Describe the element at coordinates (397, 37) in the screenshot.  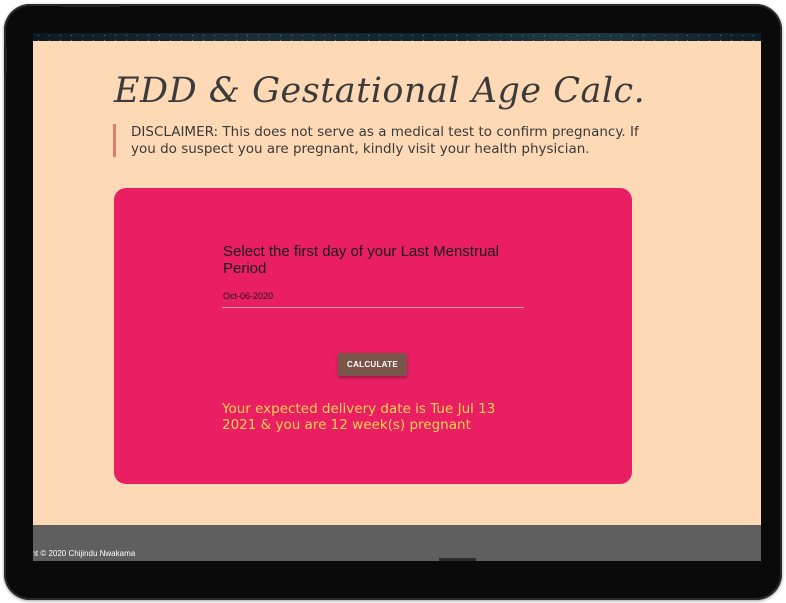
I see `header-image-strip` at that location.